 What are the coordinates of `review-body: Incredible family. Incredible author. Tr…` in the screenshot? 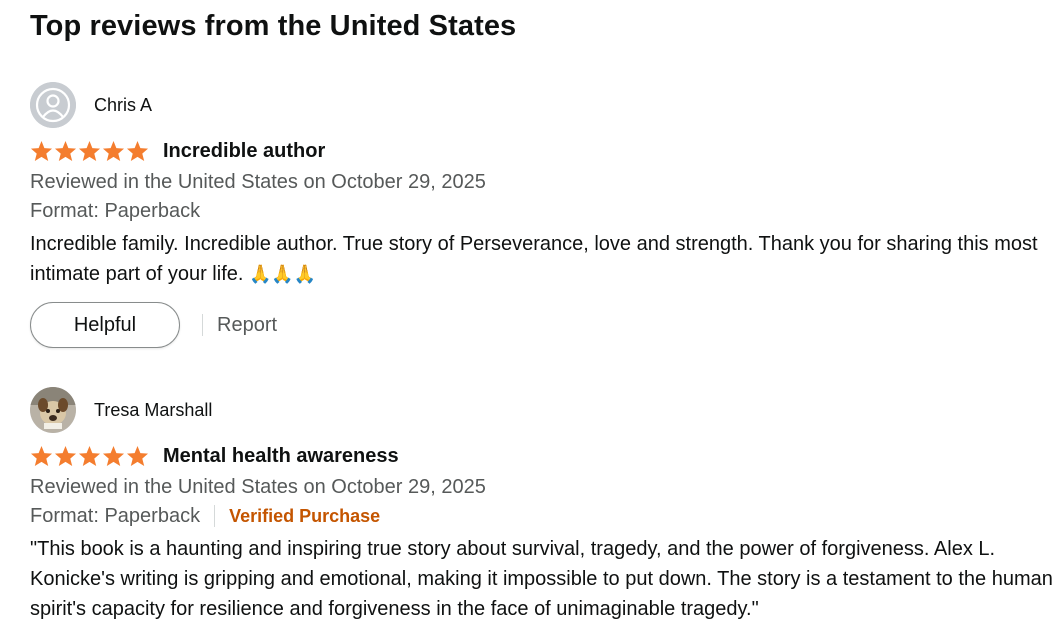 It's located at (545, 259).